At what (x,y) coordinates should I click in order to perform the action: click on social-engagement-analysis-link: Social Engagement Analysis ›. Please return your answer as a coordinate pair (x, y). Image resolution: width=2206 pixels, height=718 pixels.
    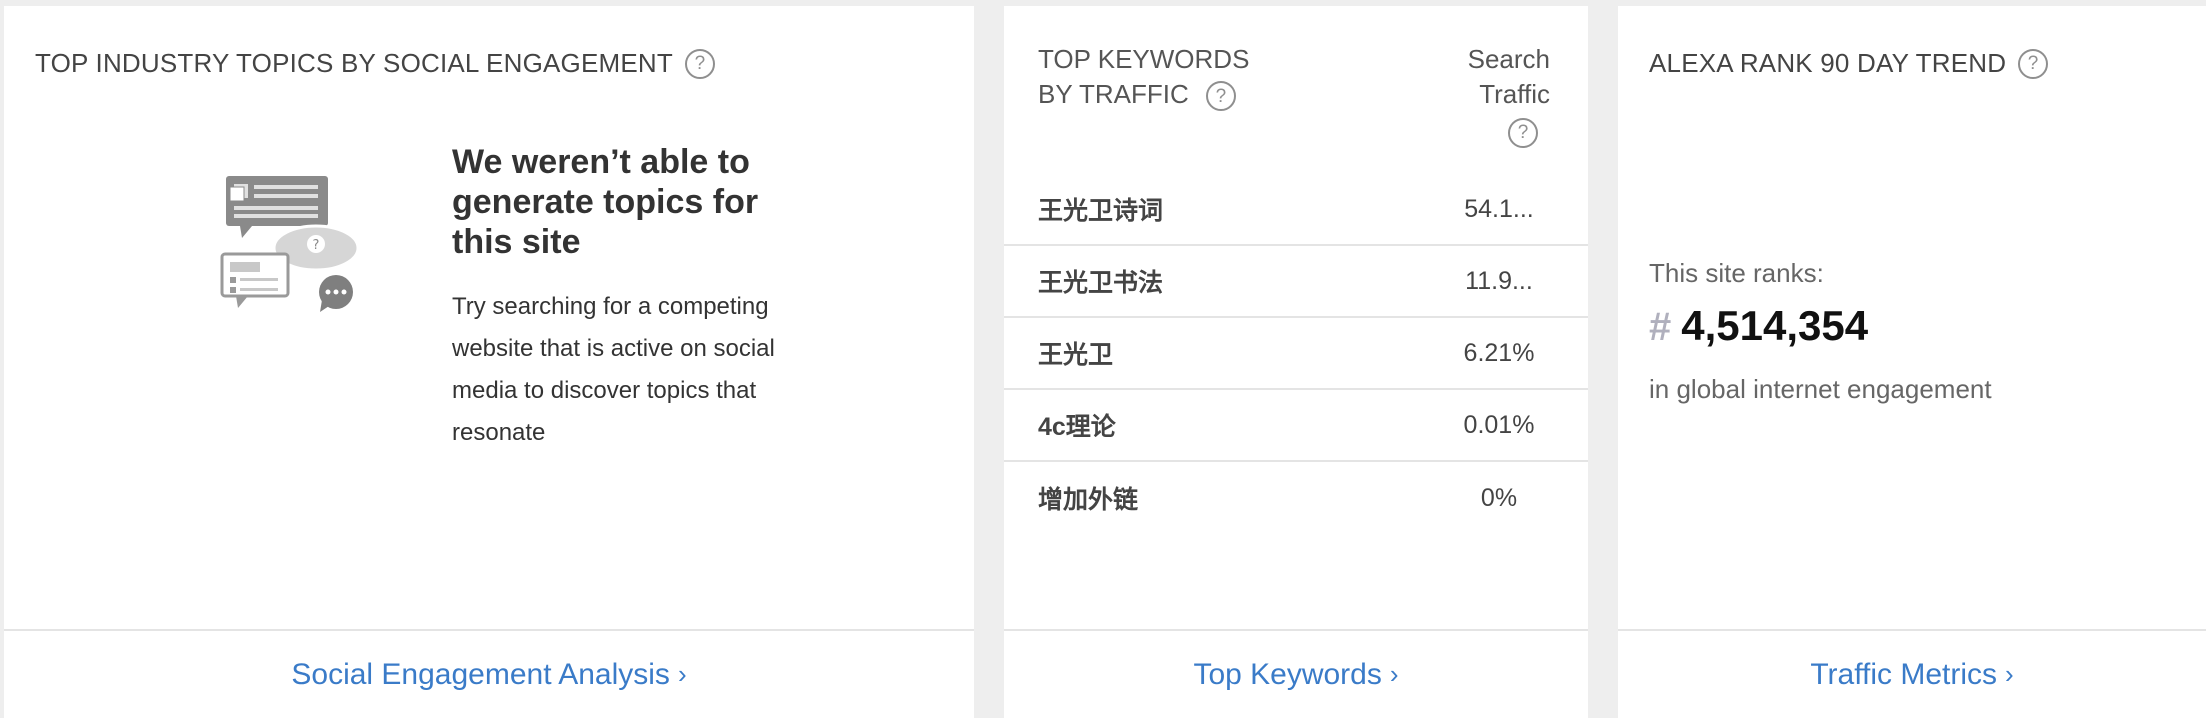
    Looking at the image, I should click on (488, 675).